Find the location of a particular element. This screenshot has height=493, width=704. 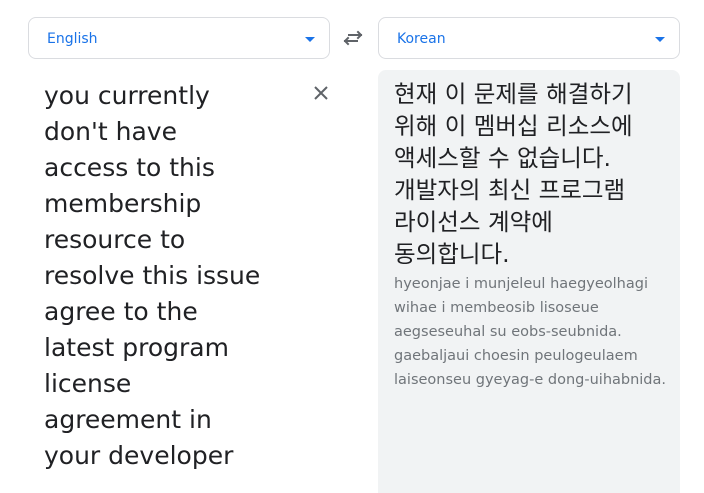

clear-source-button is located at coordinates (321, 93).